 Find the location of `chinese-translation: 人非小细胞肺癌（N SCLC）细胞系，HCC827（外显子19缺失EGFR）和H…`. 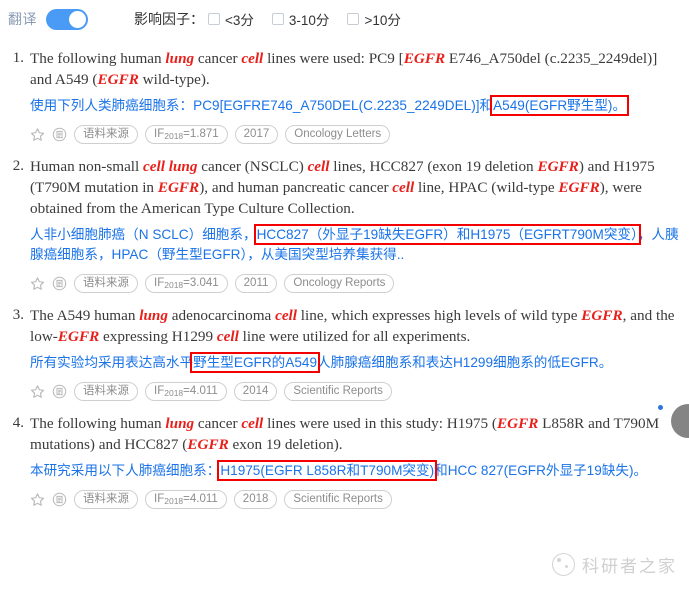

chinese-translation: 人非小细胞肺癌（N SCLC）细胞系，HCC827（外显子19缺失EGFR）和H… is located at coordinates (354, 244).